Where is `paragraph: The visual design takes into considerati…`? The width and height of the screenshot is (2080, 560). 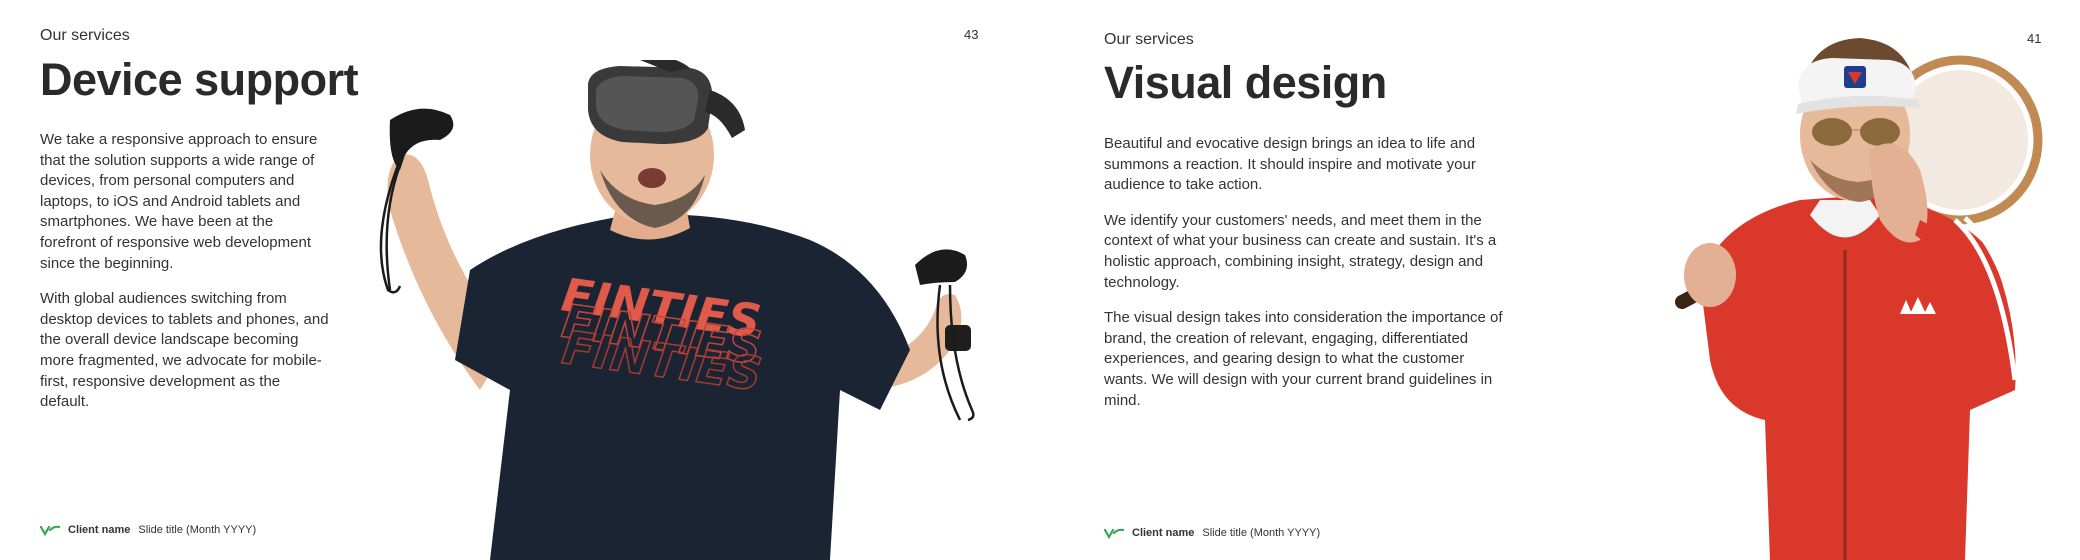
paragraph: The visual design takes into considerati… is located at coordinates (1303, 359).